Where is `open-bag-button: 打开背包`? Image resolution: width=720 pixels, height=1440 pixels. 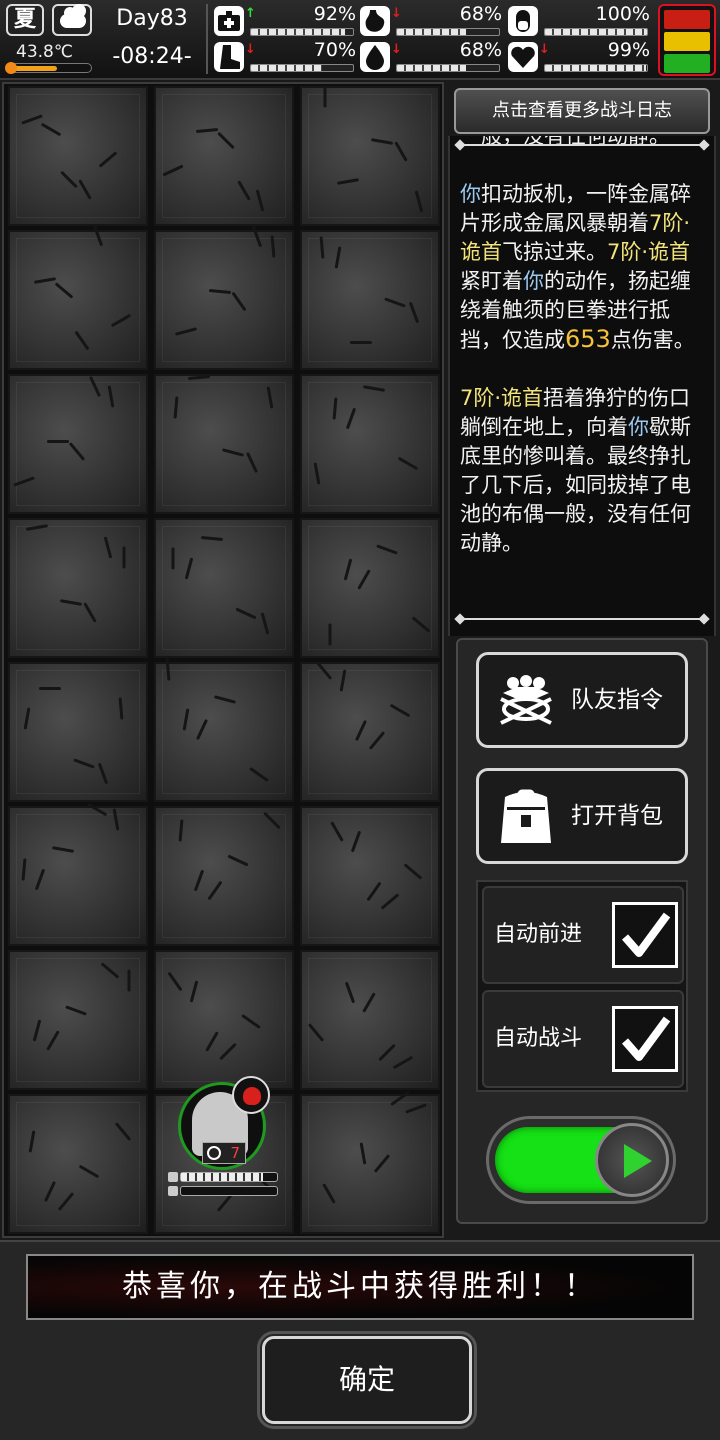 open-bag-button: 打开背包 is located at coordinates (582, 816).